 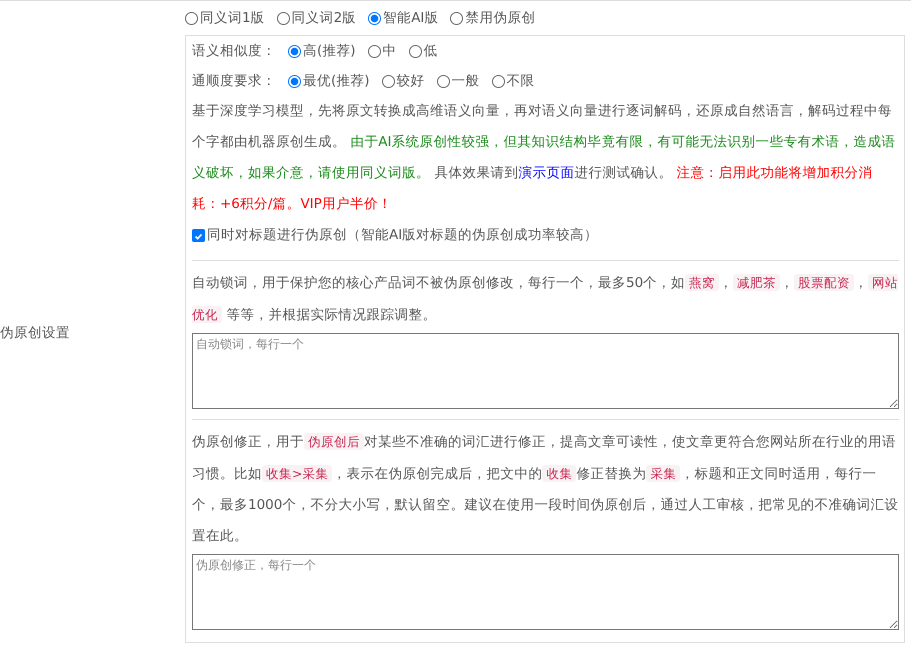 I want to click on option-radio: 不限, so click(x=513, y=81).